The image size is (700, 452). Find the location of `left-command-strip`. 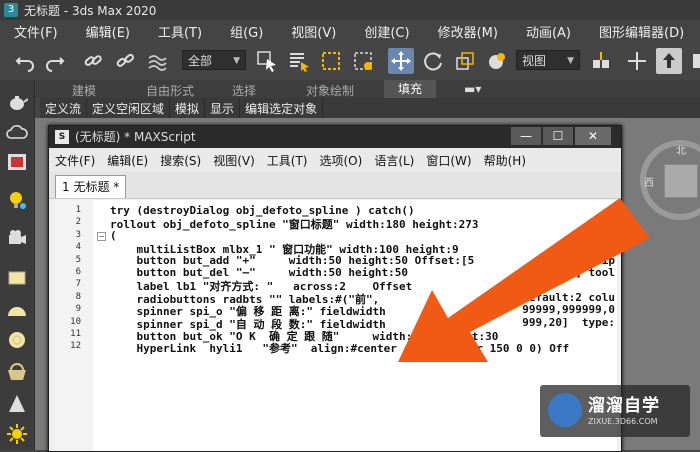

left-command-strip is located at coordinates (17, 265).